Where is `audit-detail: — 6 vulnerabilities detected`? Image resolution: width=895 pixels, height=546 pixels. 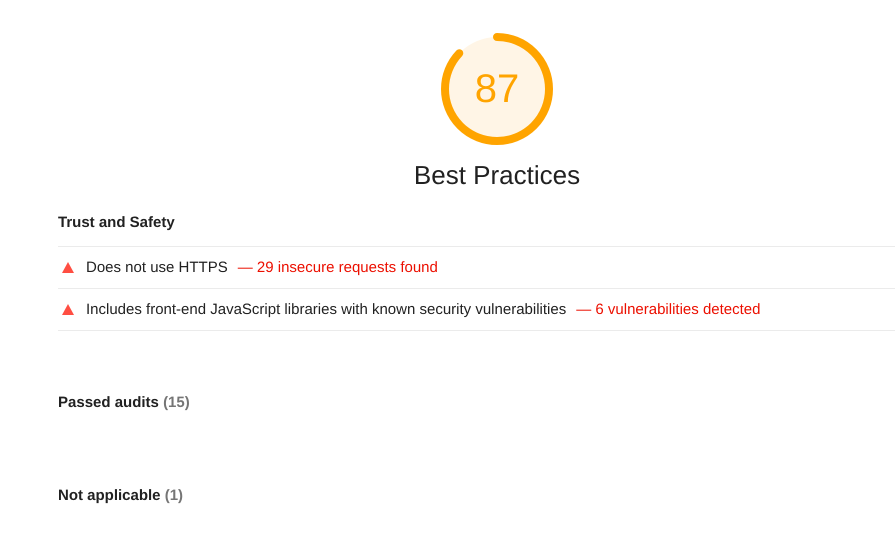 audit-detail: — 6 vulnerabilities detected is located at coordinates (668, 309).